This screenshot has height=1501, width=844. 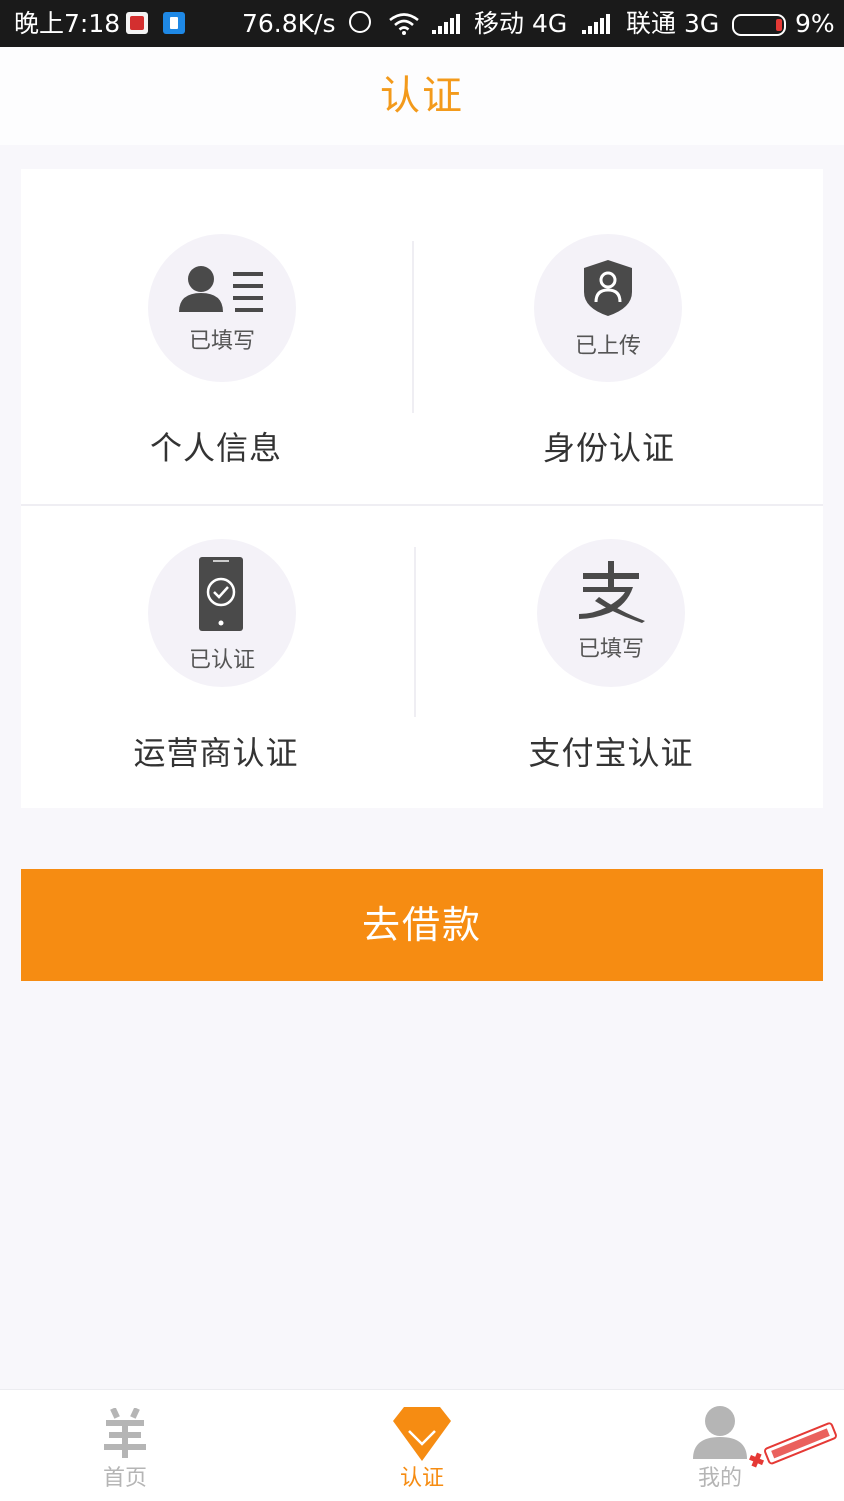 I want to click on alipay-icon, so click(x=612, y=592).